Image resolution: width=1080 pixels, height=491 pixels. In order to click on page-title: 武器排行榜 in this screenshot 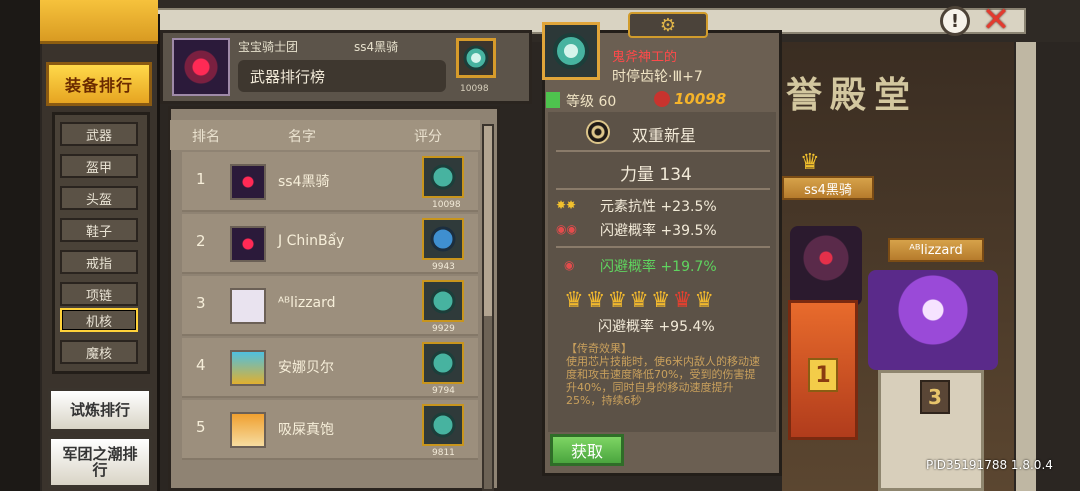, I will do `click(288, 77)`.